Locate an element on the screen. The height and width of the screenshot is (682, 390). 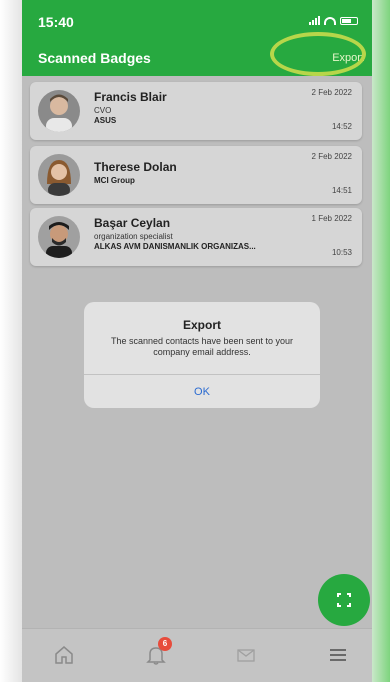
contact-name: Therese Dolan is located at coordinates (135, 167).